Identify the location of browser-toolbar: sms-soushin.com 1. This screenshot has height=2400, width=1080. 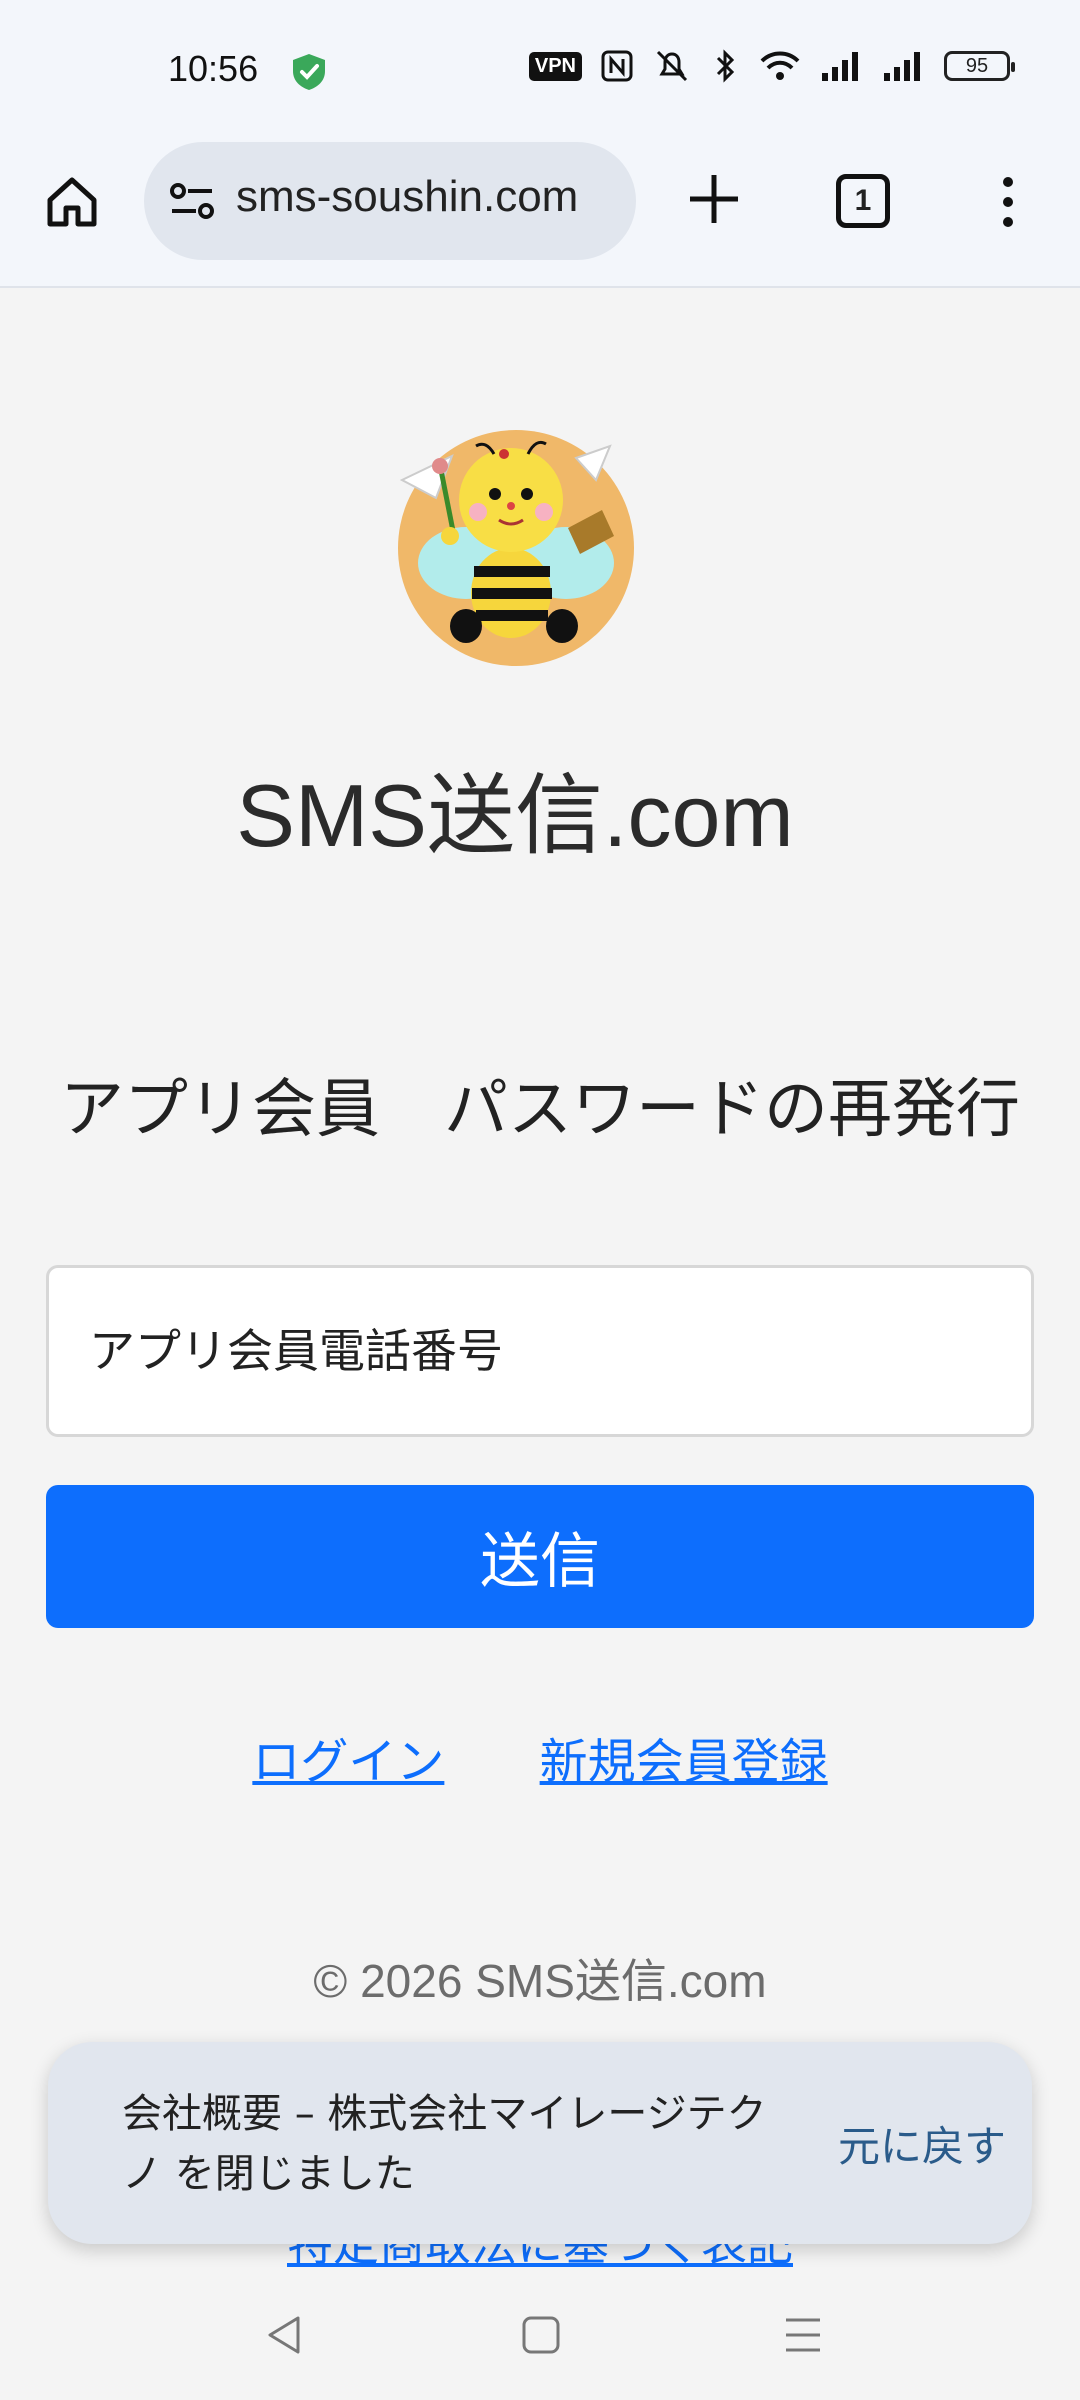
(540, 214).